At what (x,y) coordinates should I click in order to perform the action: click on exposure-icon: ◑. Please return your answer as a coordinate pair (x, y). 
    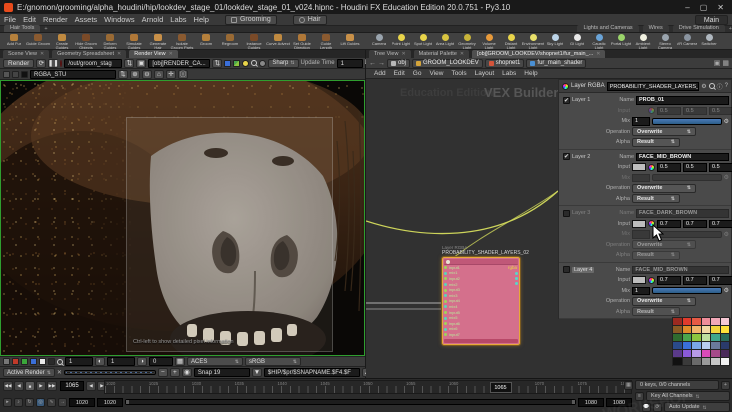
    Looking at the image, I should click on (142, 361).